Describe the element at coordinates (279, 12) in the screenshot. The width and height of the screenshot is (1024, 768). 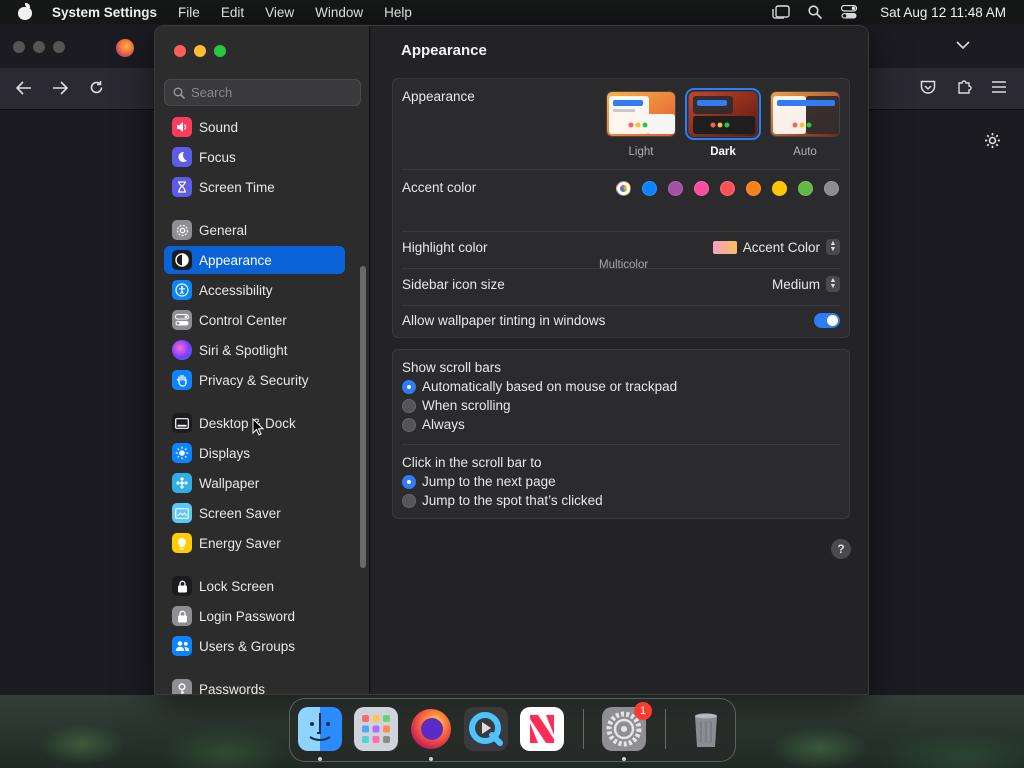
I see `menu-view: View` at that location.